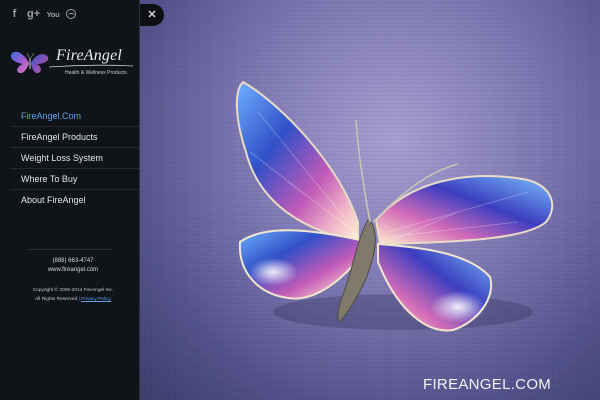 The width and height of the screenshot is (600, 400). Describe the element at coordinates (89, 55) in the screenshot. I see `logo-wordmark: FireAngel` at that location.